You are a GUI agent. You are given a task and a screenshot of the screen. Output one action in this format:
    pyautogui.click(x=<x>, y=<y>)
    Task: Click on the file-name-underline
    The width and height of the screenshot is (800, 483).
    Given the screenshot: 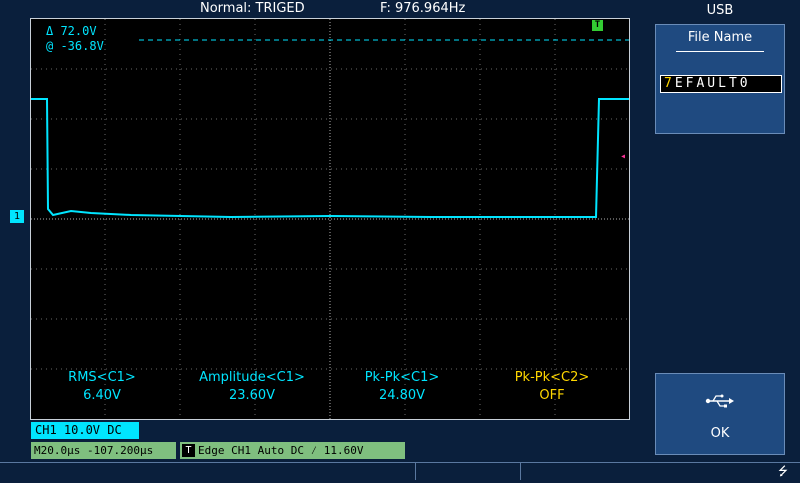 What is the action you would take?
    pyautogui.click(x=720, y=51)
    